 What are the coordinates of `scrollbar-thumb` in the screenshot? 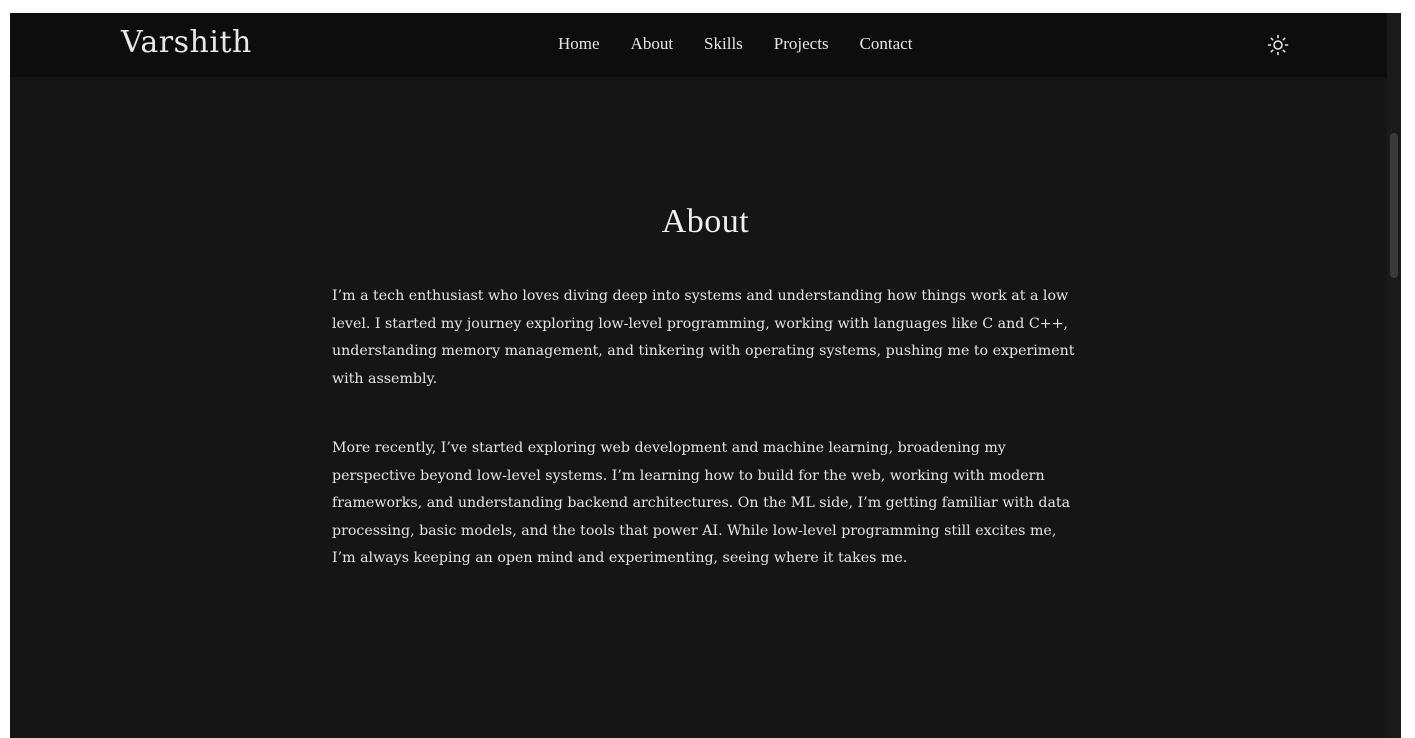 It's located at (1394, 205).